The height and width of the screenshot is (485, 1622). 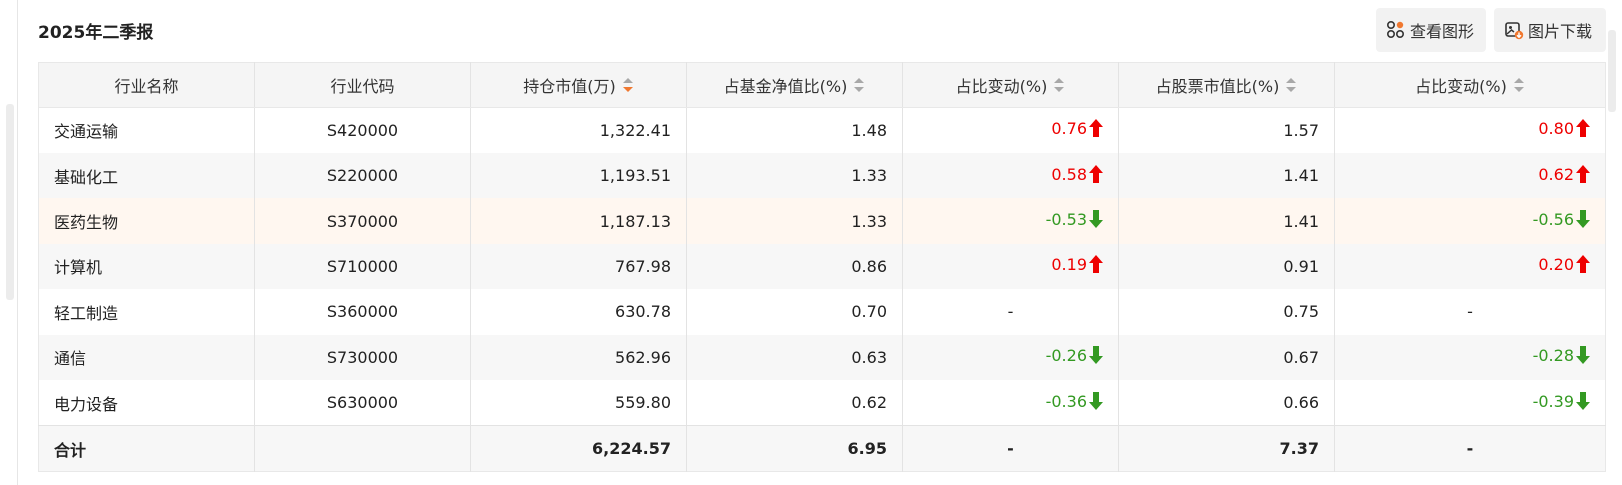 I want to click on industry-code: S710000, so click(x=362, y=266).